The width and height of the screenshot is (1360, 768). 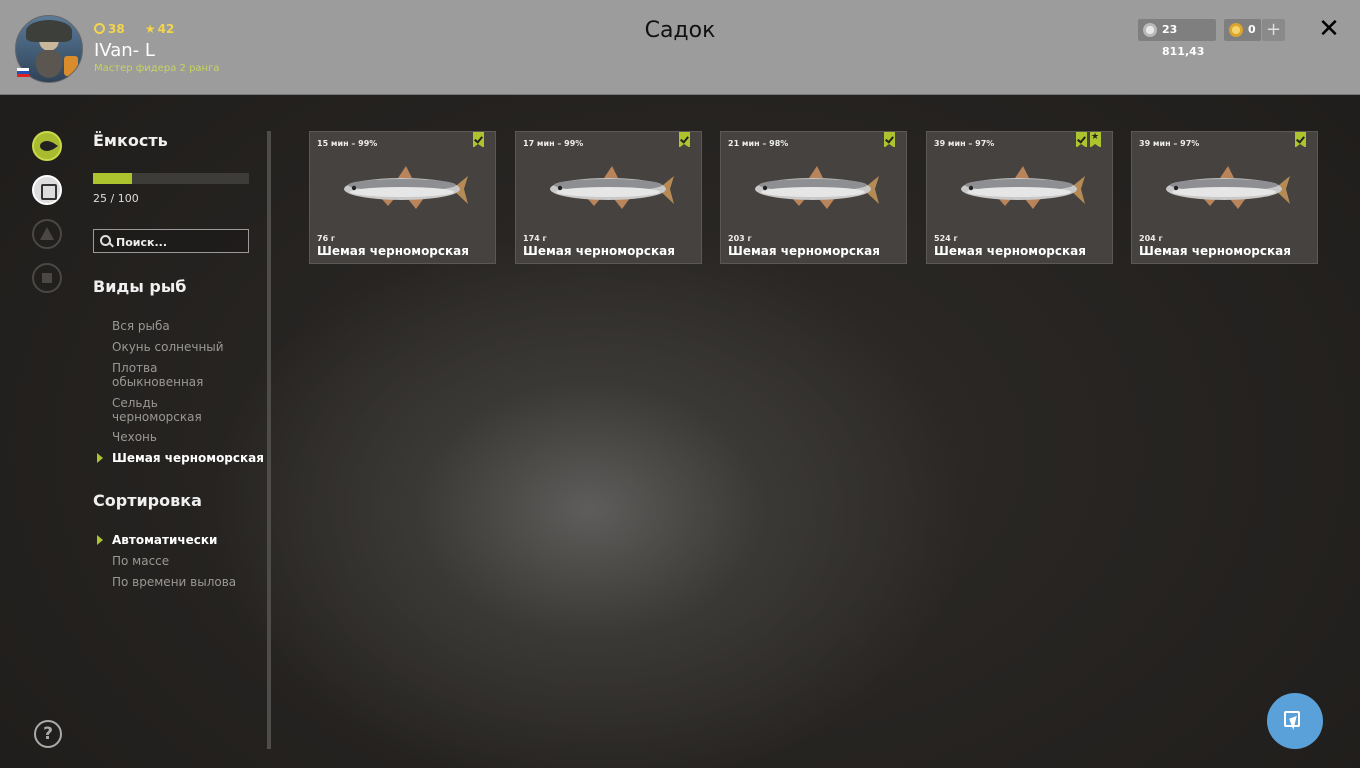 I want to click on tent-icon, so click(x=47, y=234).